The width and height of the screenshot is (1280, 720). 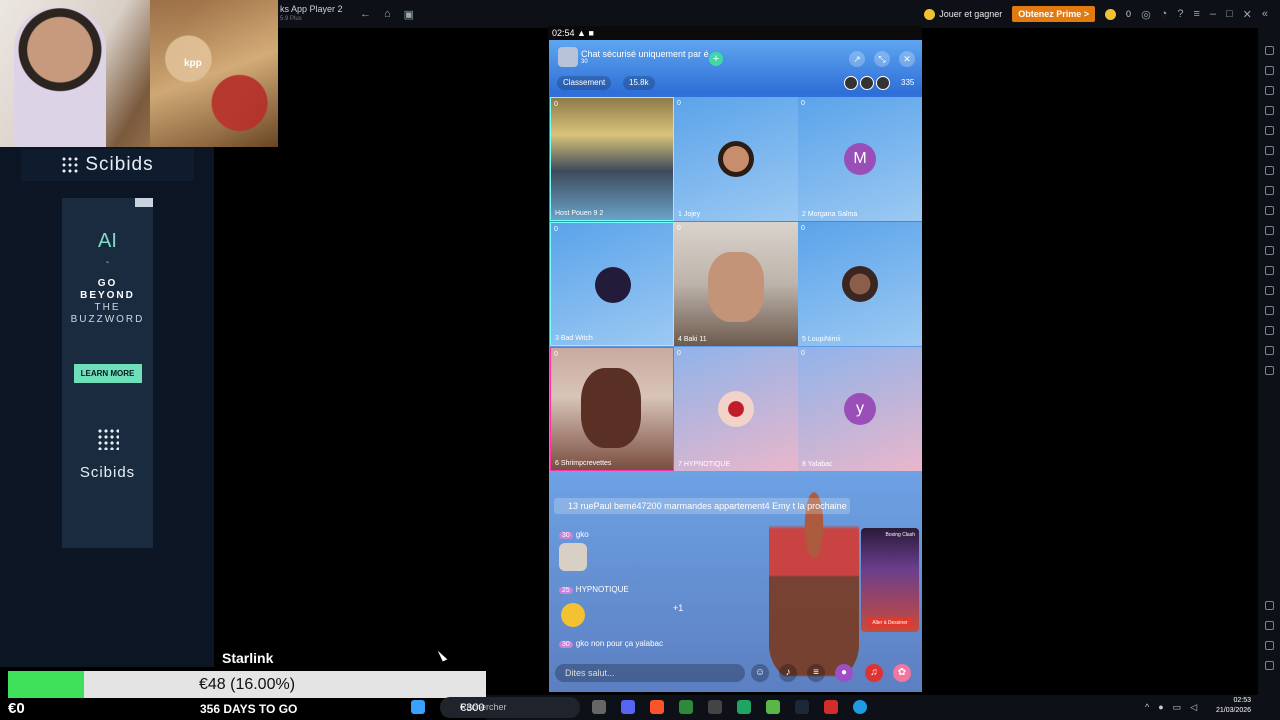 I want to click on volume-icon, so click(x=1269, y=50).